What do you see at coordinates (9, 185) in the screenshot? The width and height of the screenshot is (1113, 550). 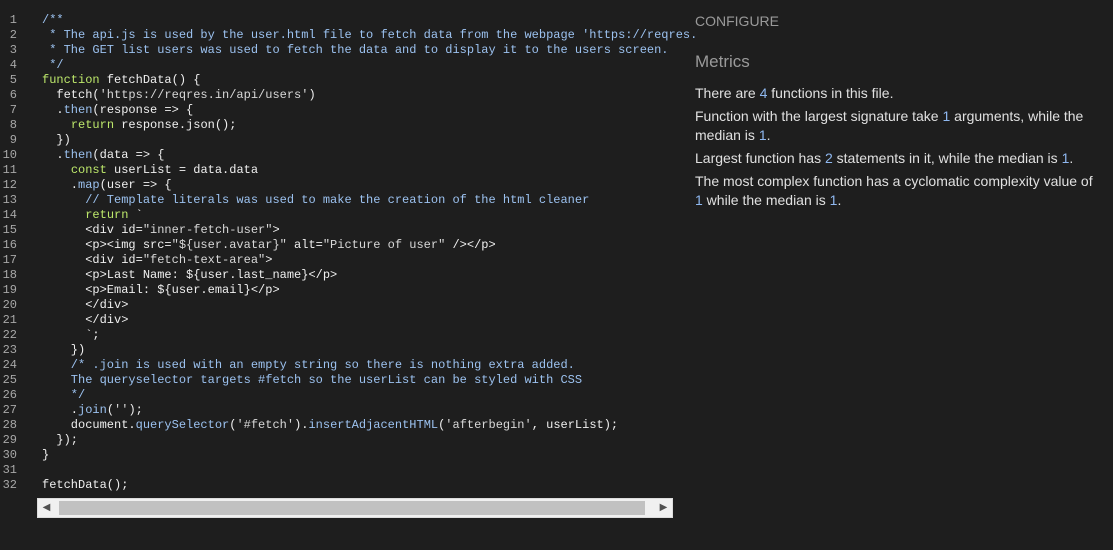 I see `line-number: 12` at bounding box center [9, 185].